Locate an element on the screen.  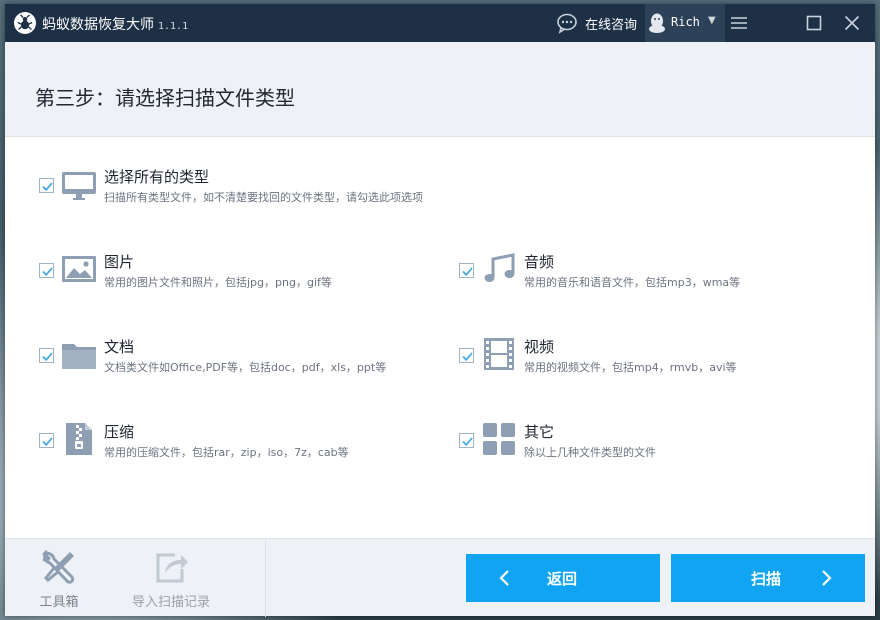
back-button: 返回 is located at coordinates (563, 578).